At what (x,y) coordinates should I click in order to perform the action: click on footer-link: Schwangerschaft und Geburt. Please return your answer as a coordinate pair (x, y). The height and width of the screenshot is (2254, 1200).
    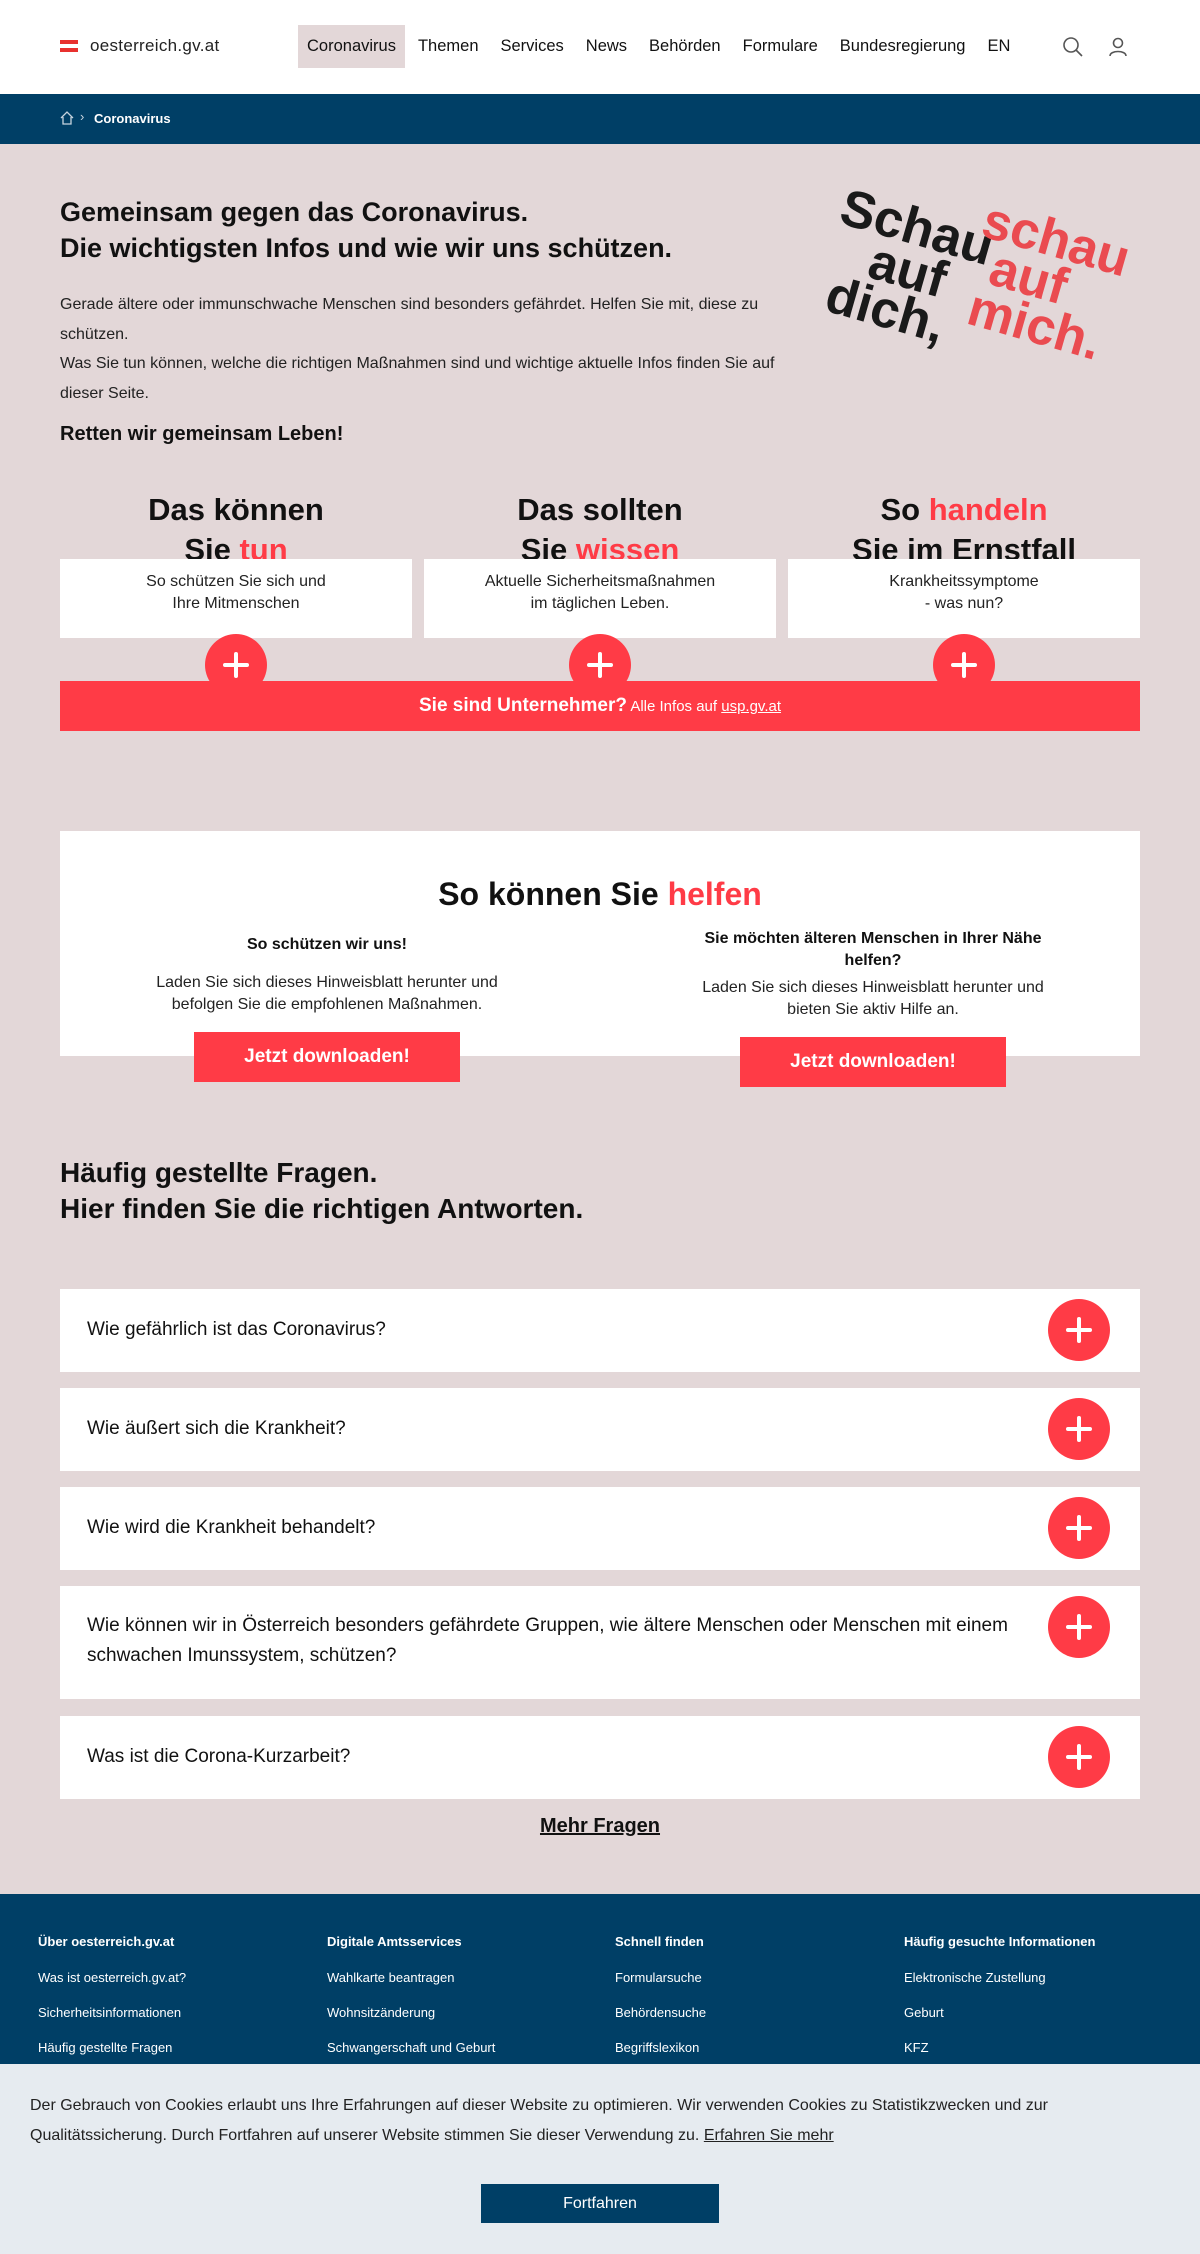
    Looking at the image, I should click on (457, 2047).